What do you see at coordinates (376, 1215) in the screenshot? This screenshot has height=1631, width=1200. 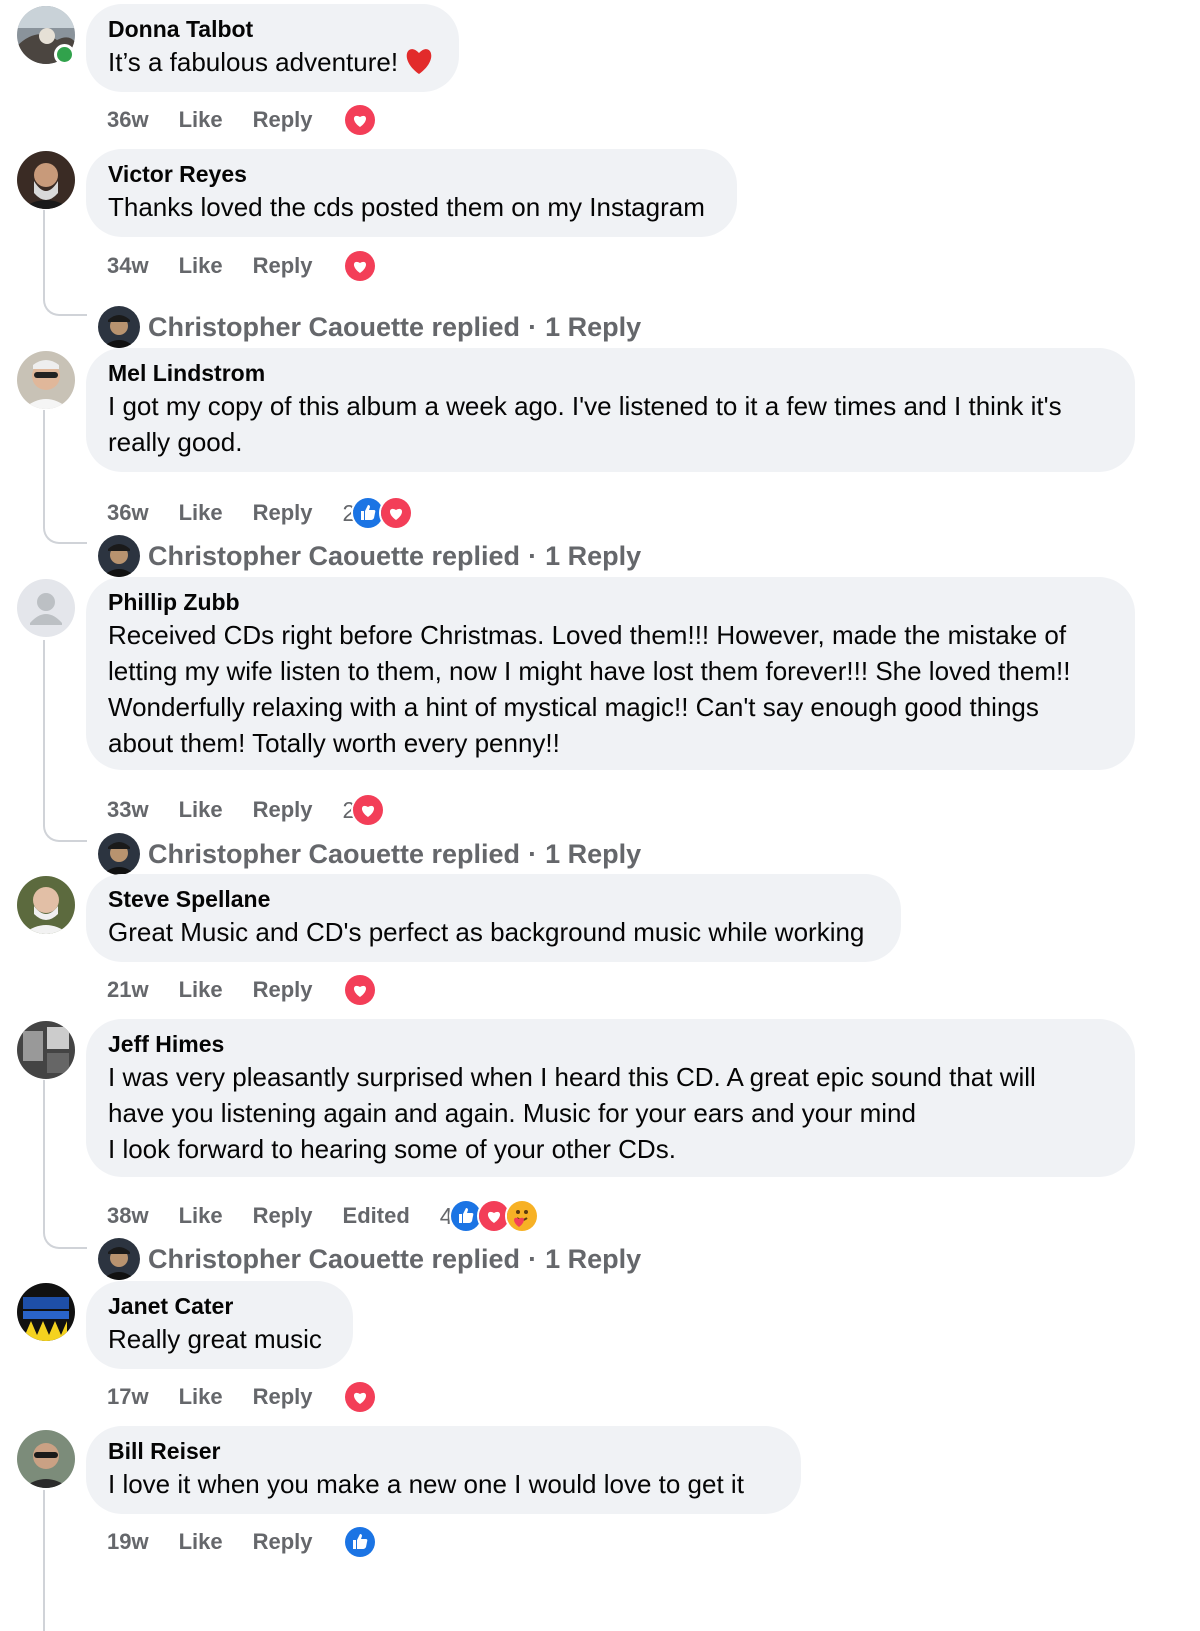 I see `edited-label: Edited` at bounding box center [376, 1215].